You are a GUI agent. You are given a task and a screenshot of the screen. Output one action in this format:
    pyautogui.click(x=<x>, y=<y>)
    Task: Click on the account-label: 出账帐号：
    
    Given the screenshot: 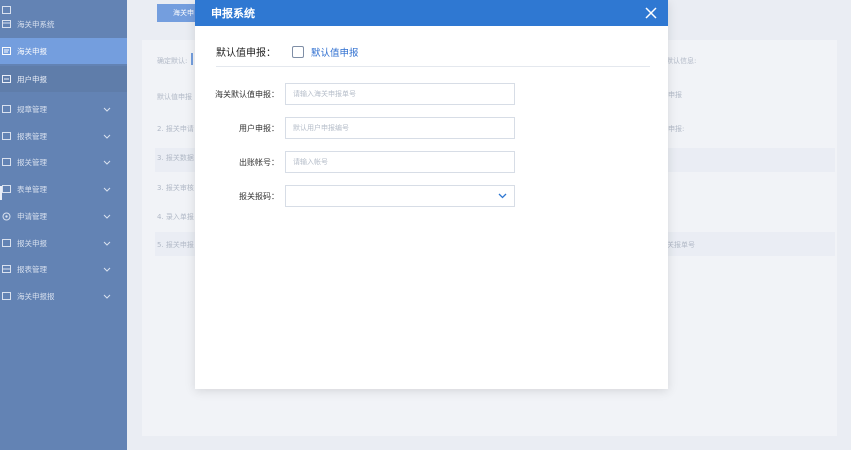 What is the action you would take?
    pyautogui.click(x=259, y=162)
    